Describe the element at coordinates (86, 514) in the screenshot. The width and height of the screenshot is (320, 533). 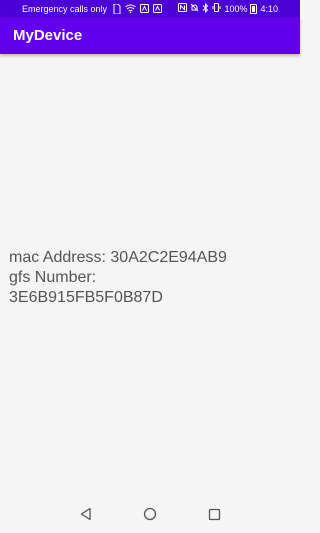
I see `back-icon` at that location.